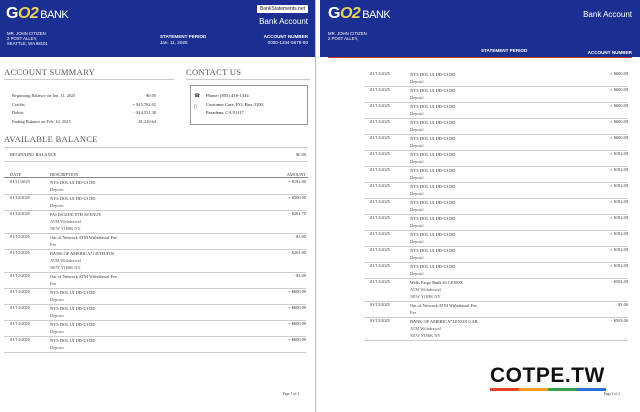 The width and height of the screenshot is (640, 412). I want to click on summary-row: Debits - $14,551.38, so click(84, 112).